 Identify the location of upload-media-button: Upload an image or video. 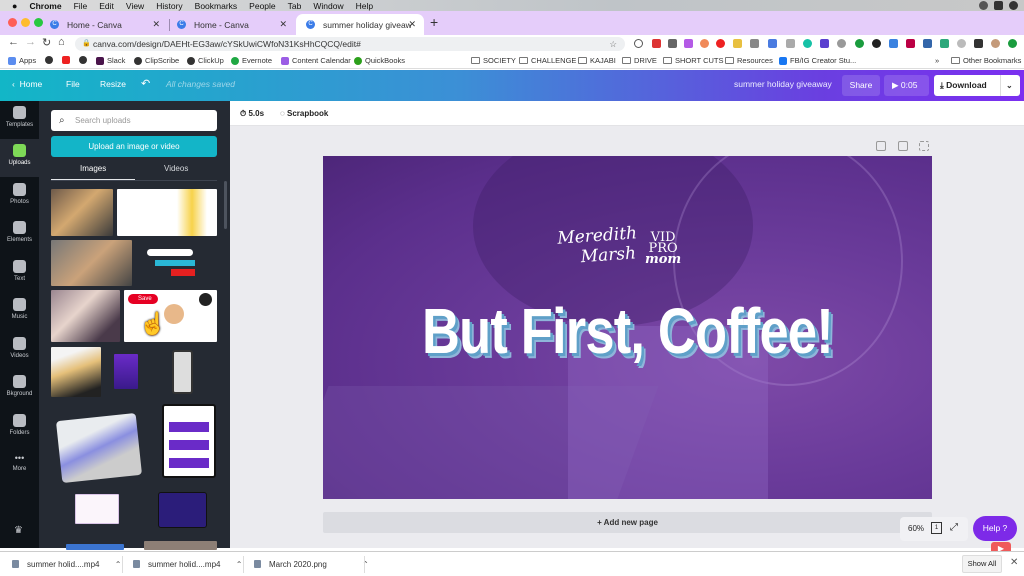
(134, 146).